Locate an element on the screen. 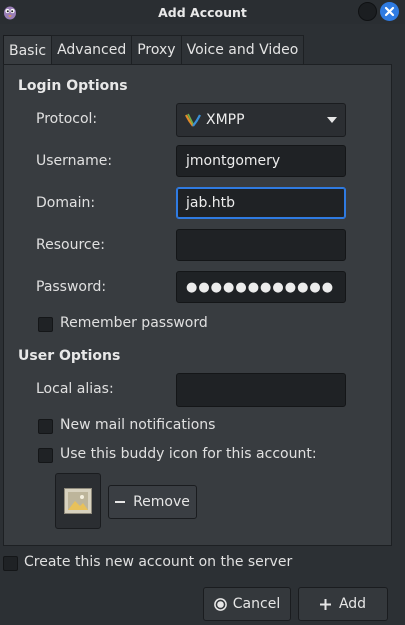 The height and width of the screenshot is (625, 405). buddy-icon-label: Use this buddy icon for this account: is located at coordinates (188, 454).